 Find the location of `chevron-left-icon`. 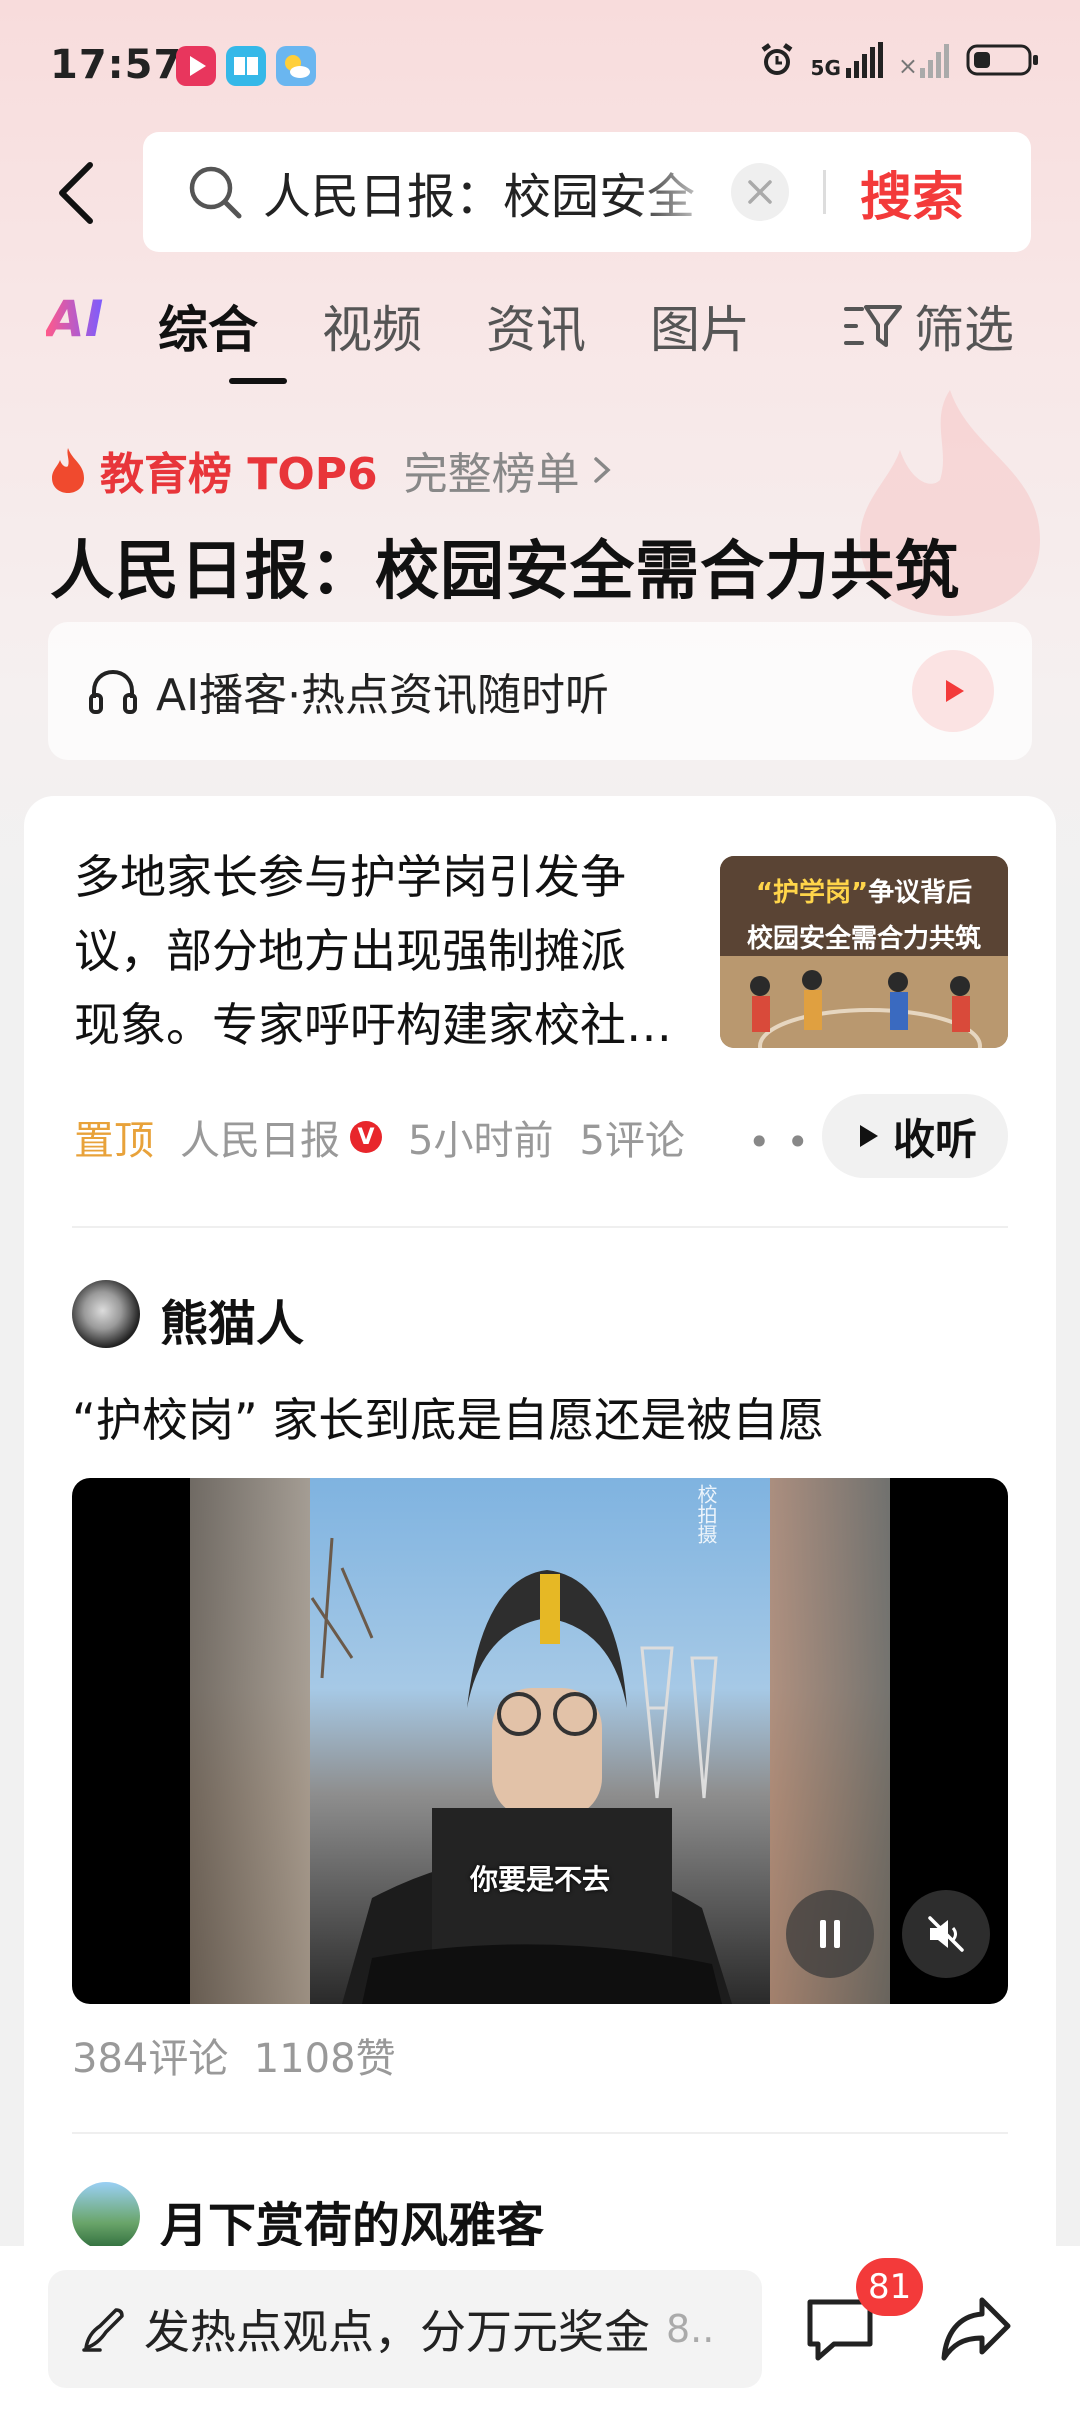

chevron-left-icon is located at coordinates (76, 193).